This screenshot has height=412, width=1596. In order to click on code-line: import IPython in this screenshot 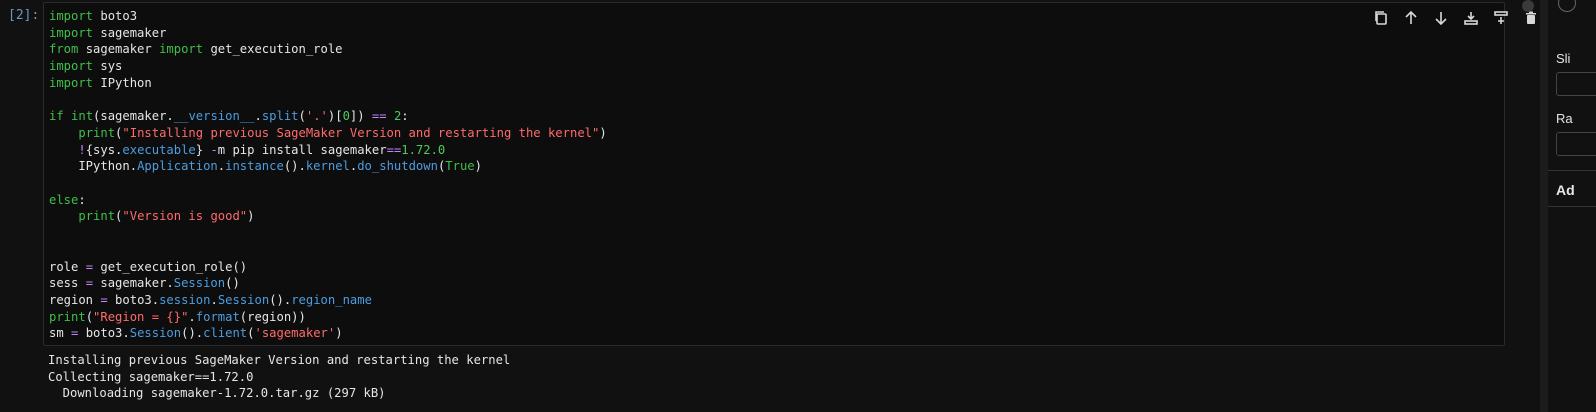, I will do `click(100, 82)`.